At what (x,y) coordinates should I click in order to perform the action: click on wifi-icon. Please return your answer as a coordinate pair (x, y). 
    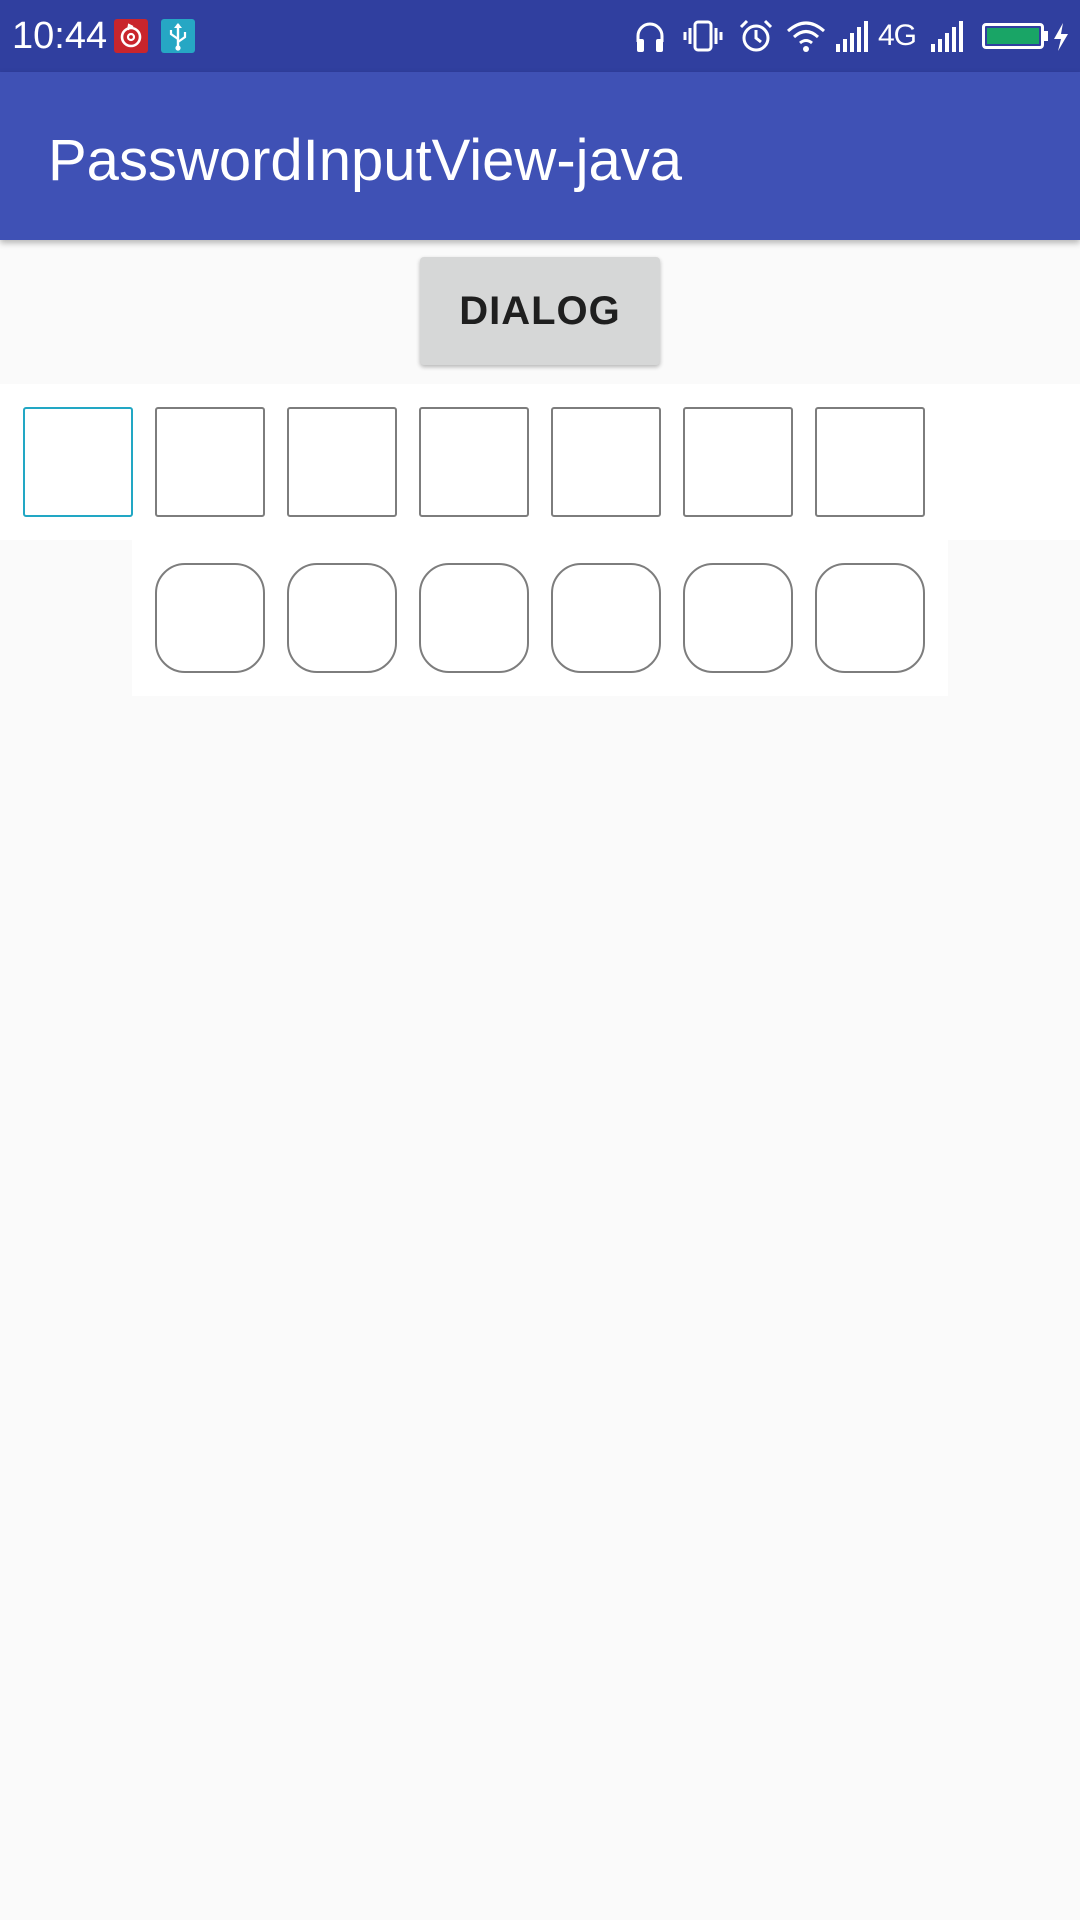
    Looking at the image, I should click on (806, 38).